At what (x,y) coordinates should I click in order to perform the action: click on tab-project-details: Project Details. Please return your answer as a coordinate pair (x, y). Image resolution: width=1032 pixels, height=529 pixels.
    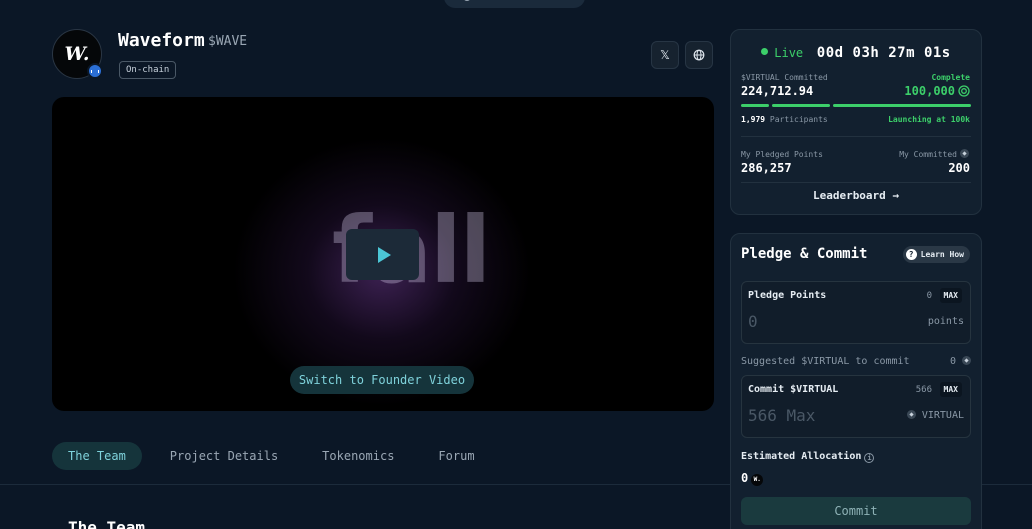
    Looking at the image, I should click on (224, 456).